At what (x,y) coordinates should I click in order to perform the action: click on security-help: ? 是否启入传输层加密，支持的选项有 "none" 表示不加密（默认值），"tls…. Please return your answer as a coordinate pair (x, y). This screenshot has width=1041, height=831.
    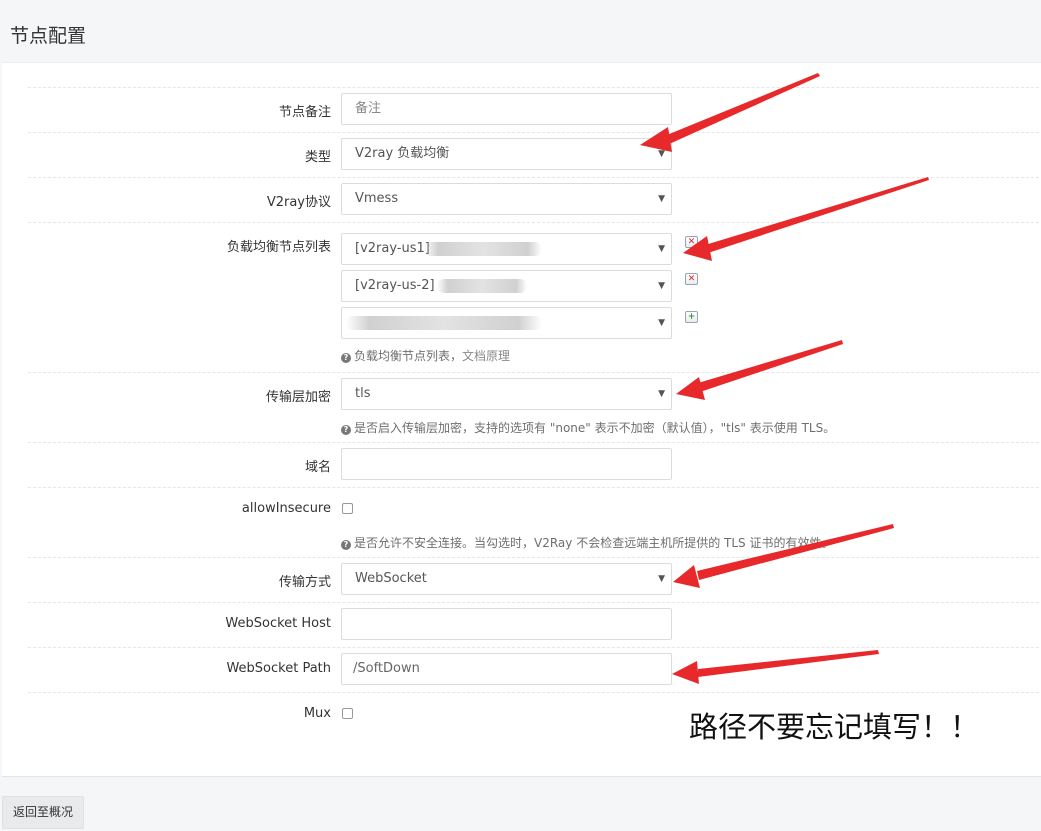
    Looking at the image, I should click on (588, 427).